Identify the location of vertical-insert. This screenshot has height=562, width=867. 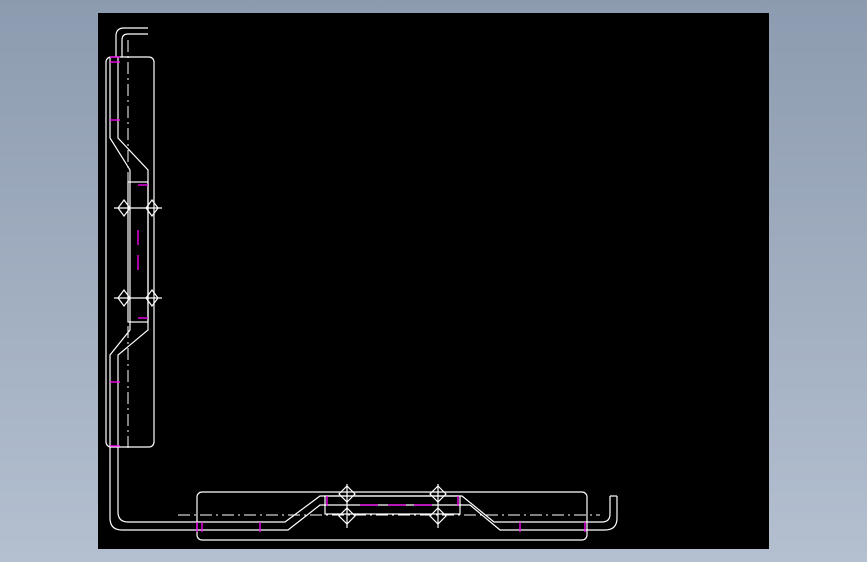
(138, 252).